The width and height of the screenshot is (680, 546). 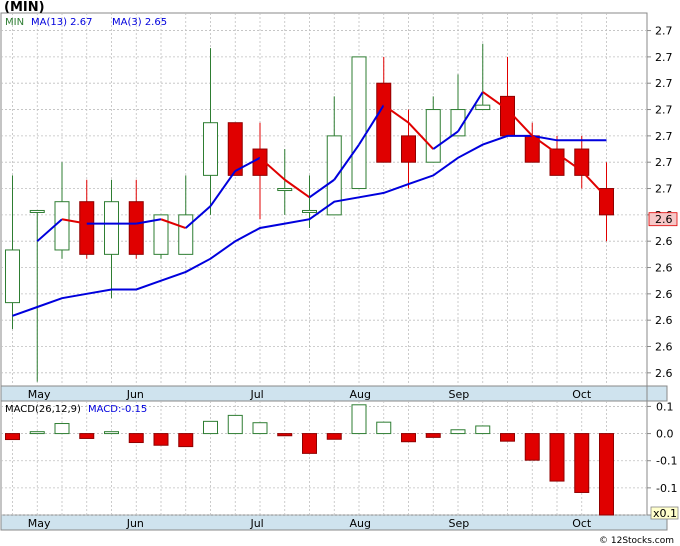 I want to click on macd-legend: MACD(26,12,9) MACD:-0.15, so click(x=76, y=409).